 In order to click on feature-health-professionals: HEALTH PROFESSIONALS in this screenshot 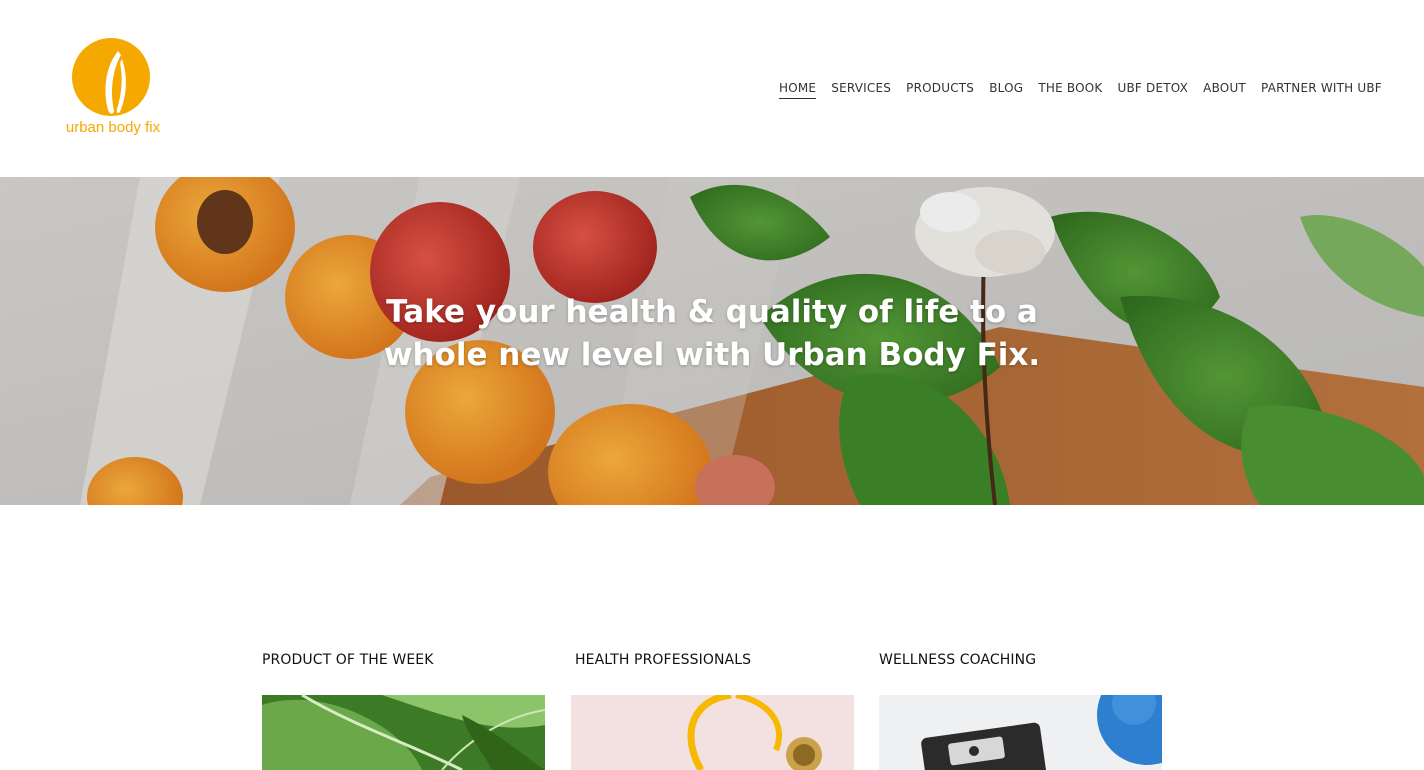, I will do `click(712, 710)`.